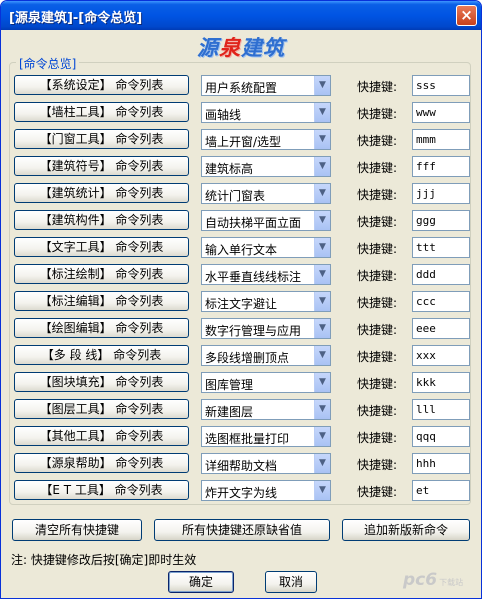 The image size is (482, 599). What do you see at coordinates (441, 463) in the screenshot?
I see `hotkey-input: hhh` at bounding box center [441, 463].